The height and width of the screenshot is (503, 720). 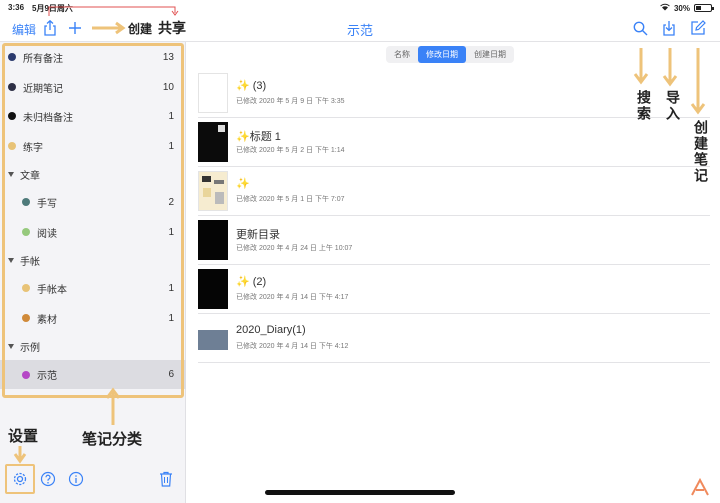 What do you see at coordinates (700, 152) in the screenshot?
I see `annotation-create-note: 创建笔记` at bounding box center [700, 152].